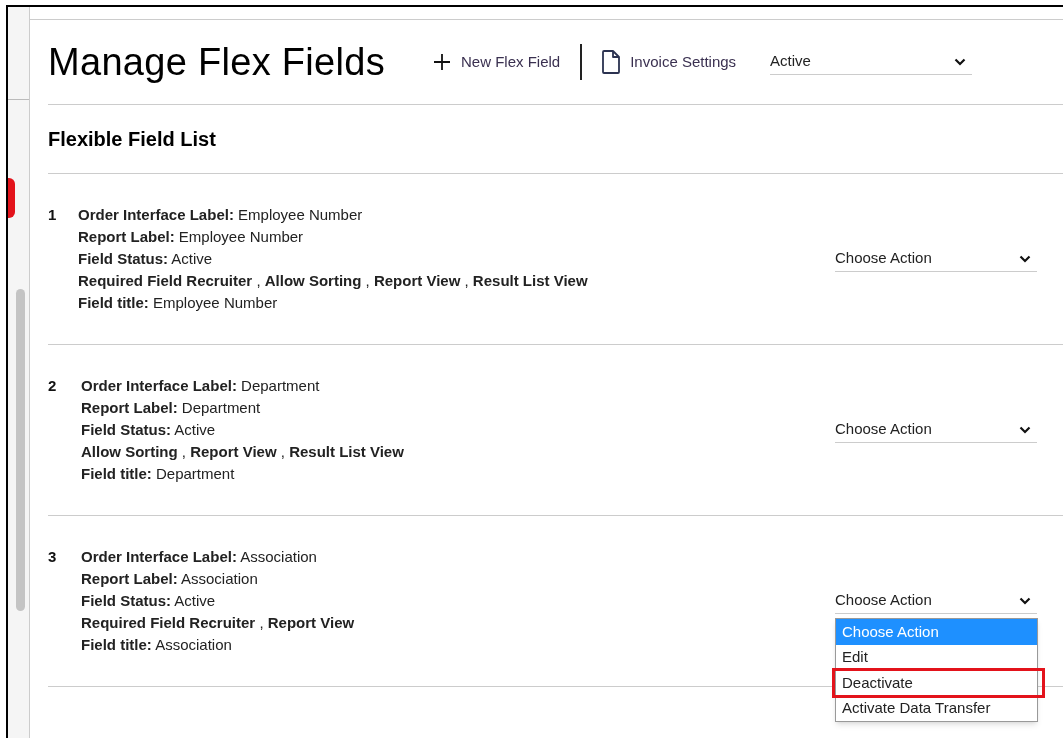 The height and width of the screenshot is (738, 1063). Describe the element at coordinates (936, 657) in the screenshot. I see `dropdown-option: Edit` at that location.